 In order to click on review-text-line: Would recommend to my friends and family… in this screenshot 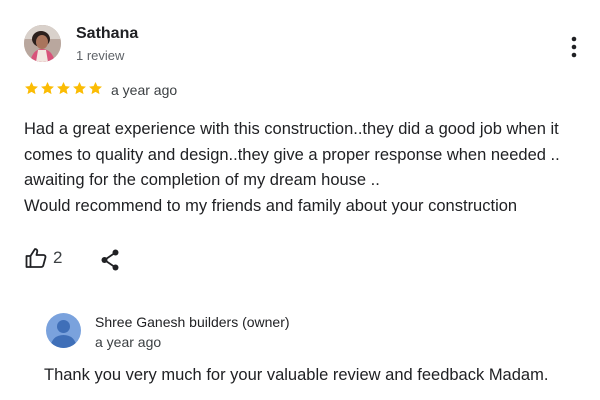, I will do `click(271, 205)`.